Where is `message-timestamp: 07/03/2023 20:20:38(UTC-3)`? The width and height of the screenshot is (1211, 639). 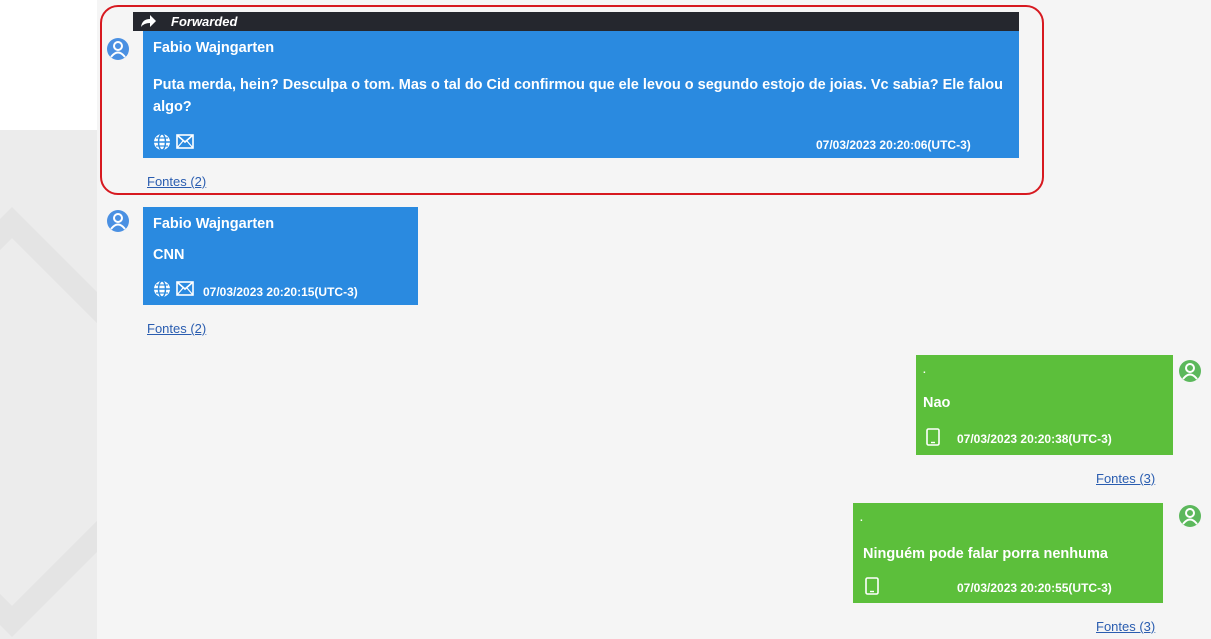
message-timestamp: 07/03/2023 20:20:38(UTC-3) is located at coordinates (1034, 439).